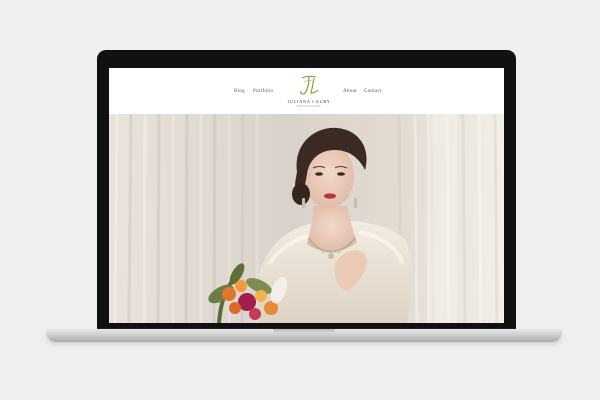  What do you see at coordinates (239, 91) in the screenshot?
I see `nav-link-blog: Blog` at bounding box center [239, 91].